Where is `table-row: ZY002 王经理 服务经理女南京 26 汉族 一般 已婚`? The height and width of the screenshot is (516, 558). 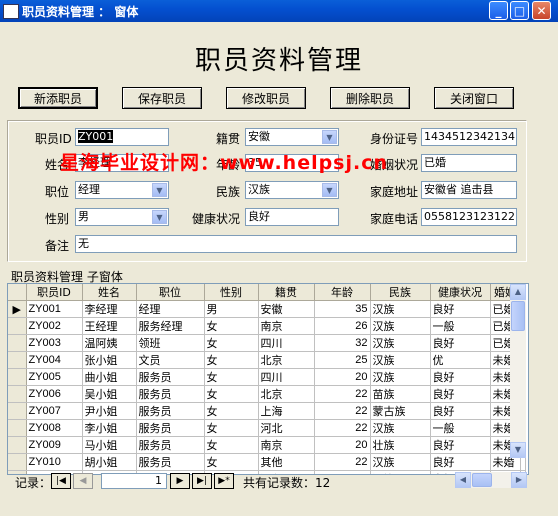
table-row: ZY002 王经理 服务经理女南京 26 汉族 一般 已婚 is located at coordinates (267, 326).